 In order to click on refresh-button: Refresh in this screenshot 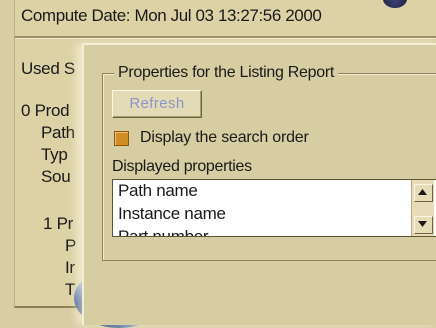, I will do `click(157, 104)`.